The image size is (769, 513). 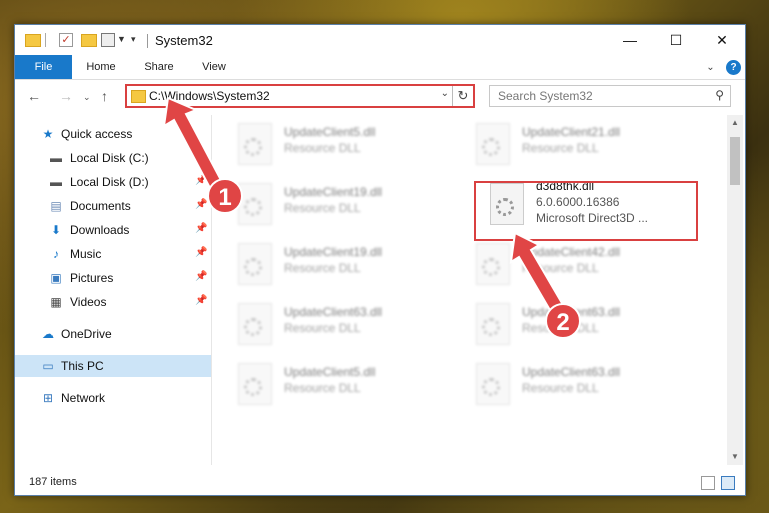 I want to click on sidebar-item-downloads: ⬇ Downloads 📌, so click(x=113, y=230).